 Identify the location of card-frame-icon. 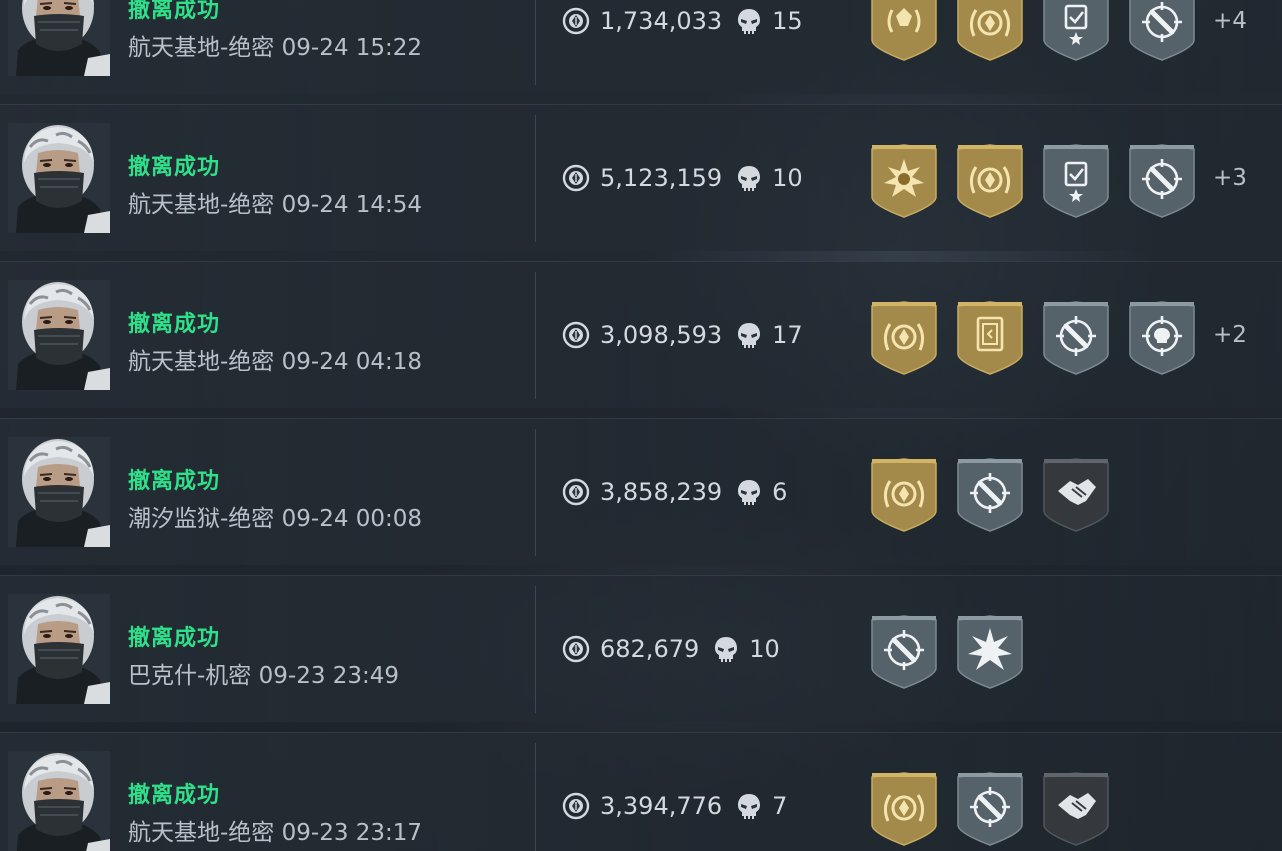
(990, 338).